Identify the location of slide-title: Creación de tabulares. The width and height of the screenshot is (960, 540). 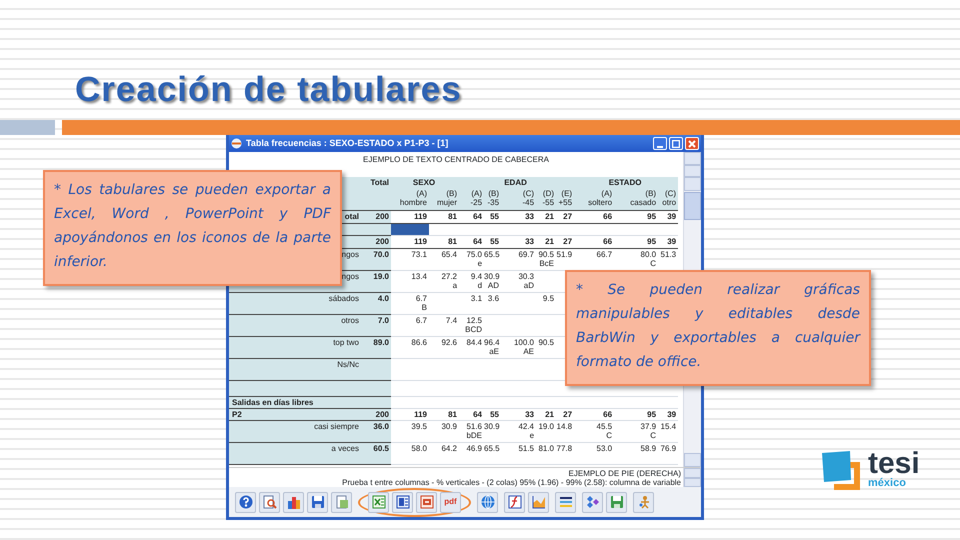
(268, 90).